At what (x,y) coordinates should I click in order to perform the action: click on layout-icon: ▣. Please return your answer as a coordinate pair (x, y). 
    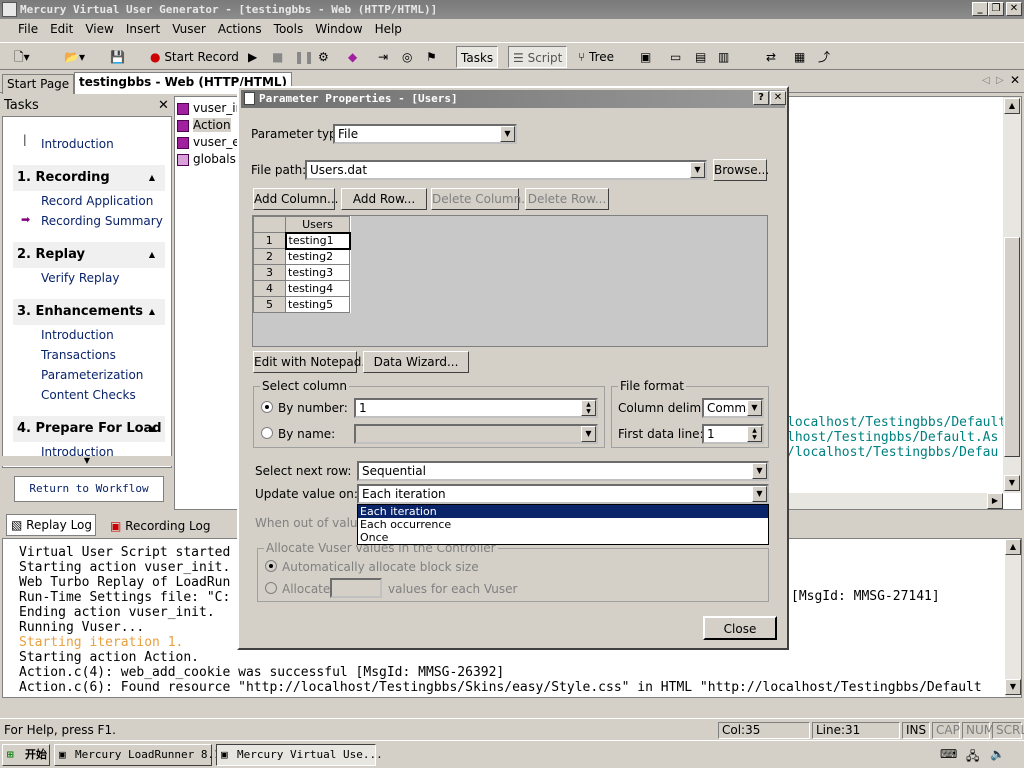
    Looking at the image, I should click on (645, 57).